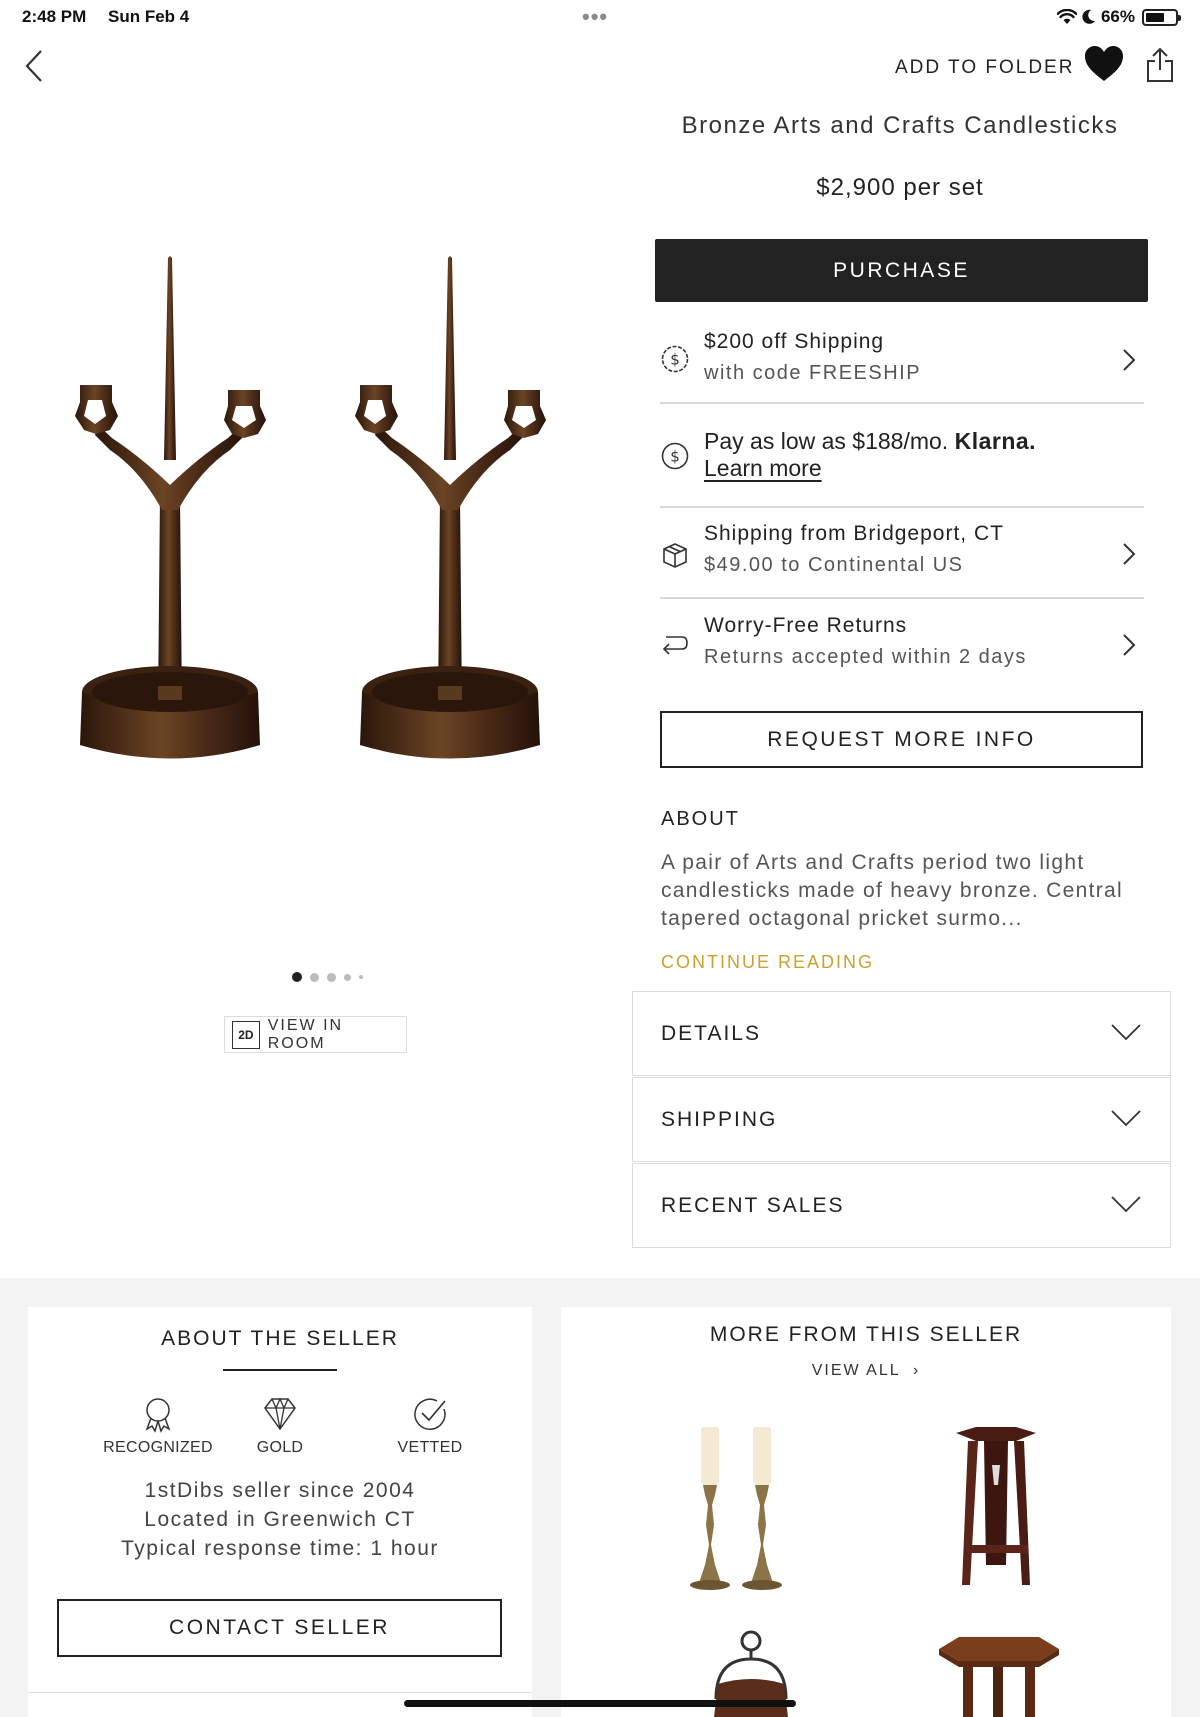 The width and height of the screenshot is (1200, 1717). I want to click on badge-vetted: VETTED, so click(430, 1426).